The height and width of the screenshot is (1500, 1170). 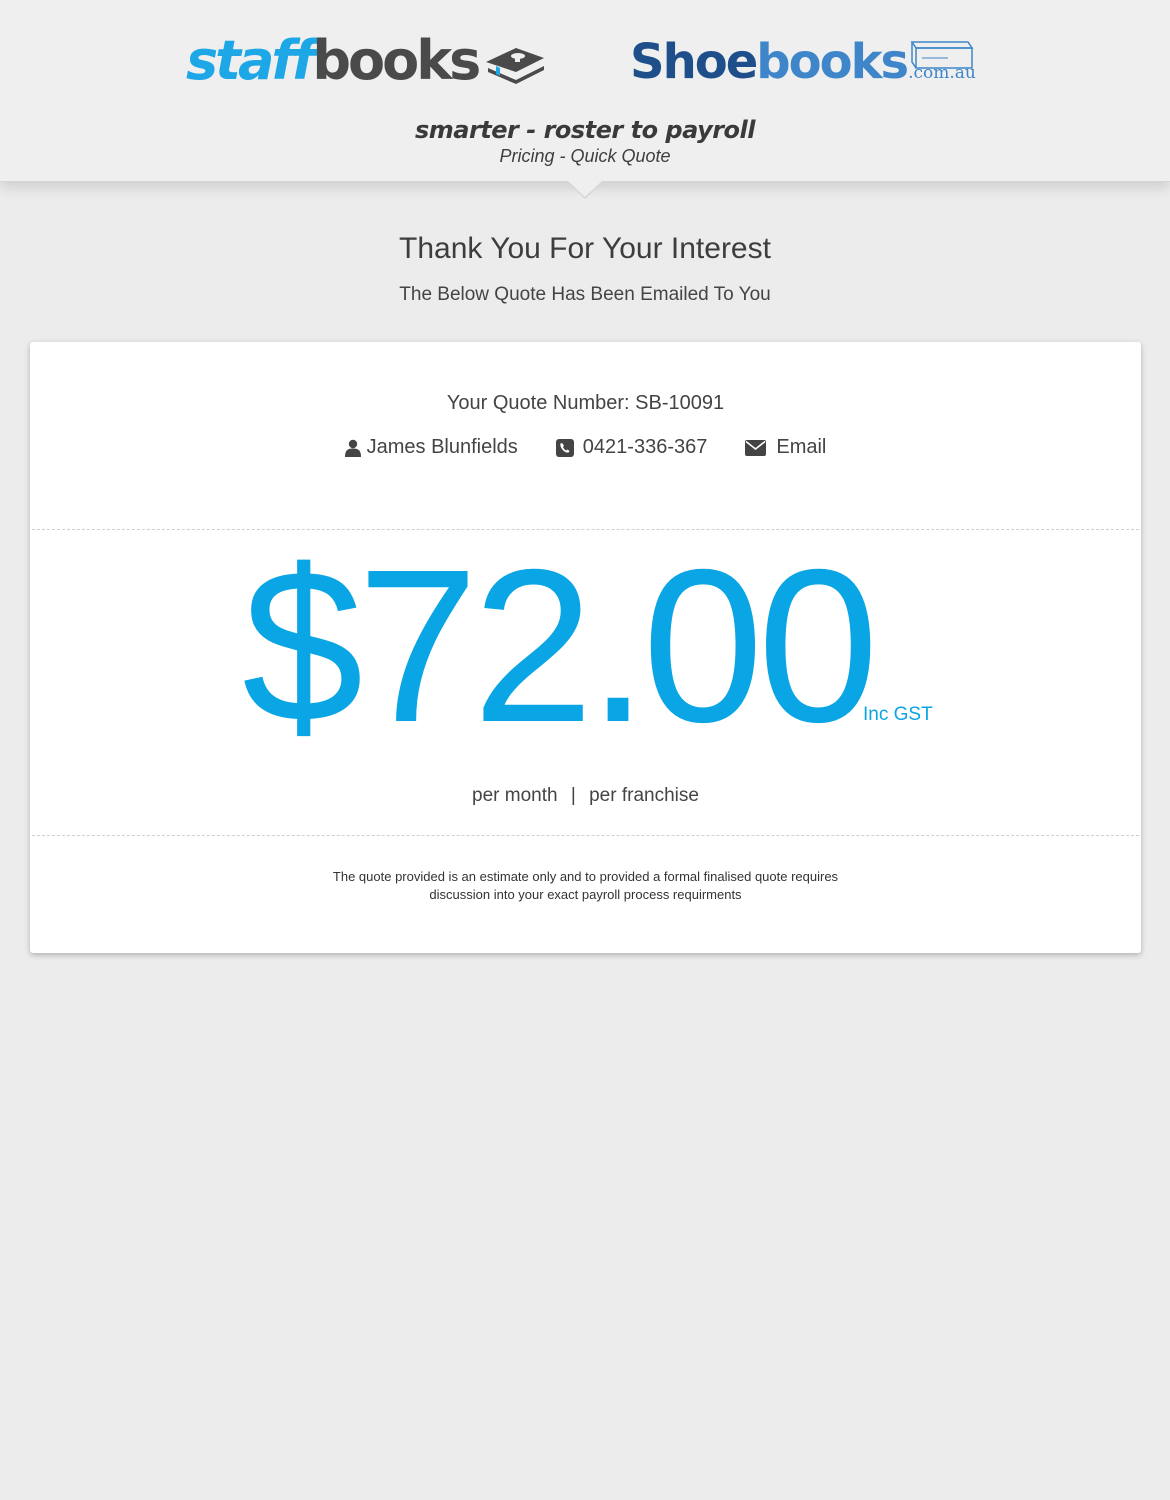 I want to click on envelope-icon, so click(x=756, y=447).